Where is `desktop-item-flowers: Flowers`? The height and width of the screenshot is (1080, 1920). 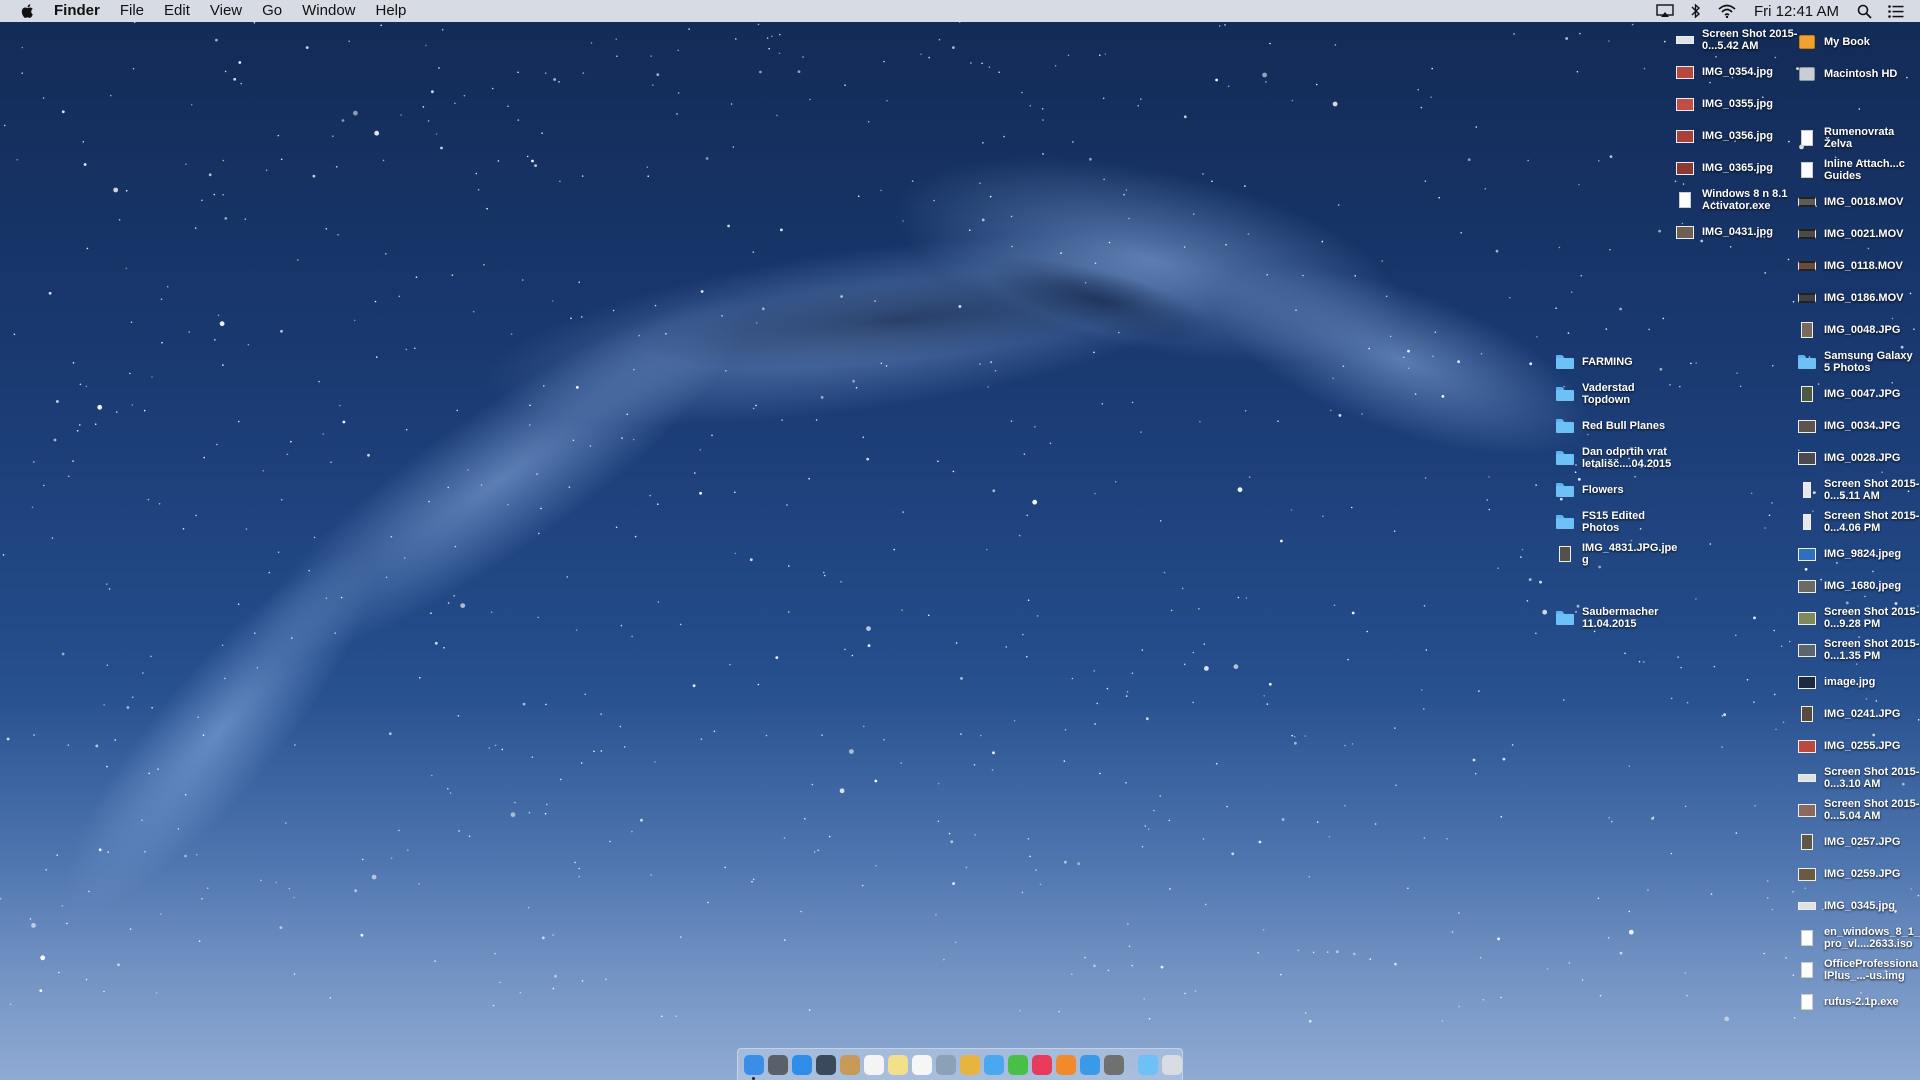
desktop-item-flowers: Flowers is located at coordinates (1617, 490).